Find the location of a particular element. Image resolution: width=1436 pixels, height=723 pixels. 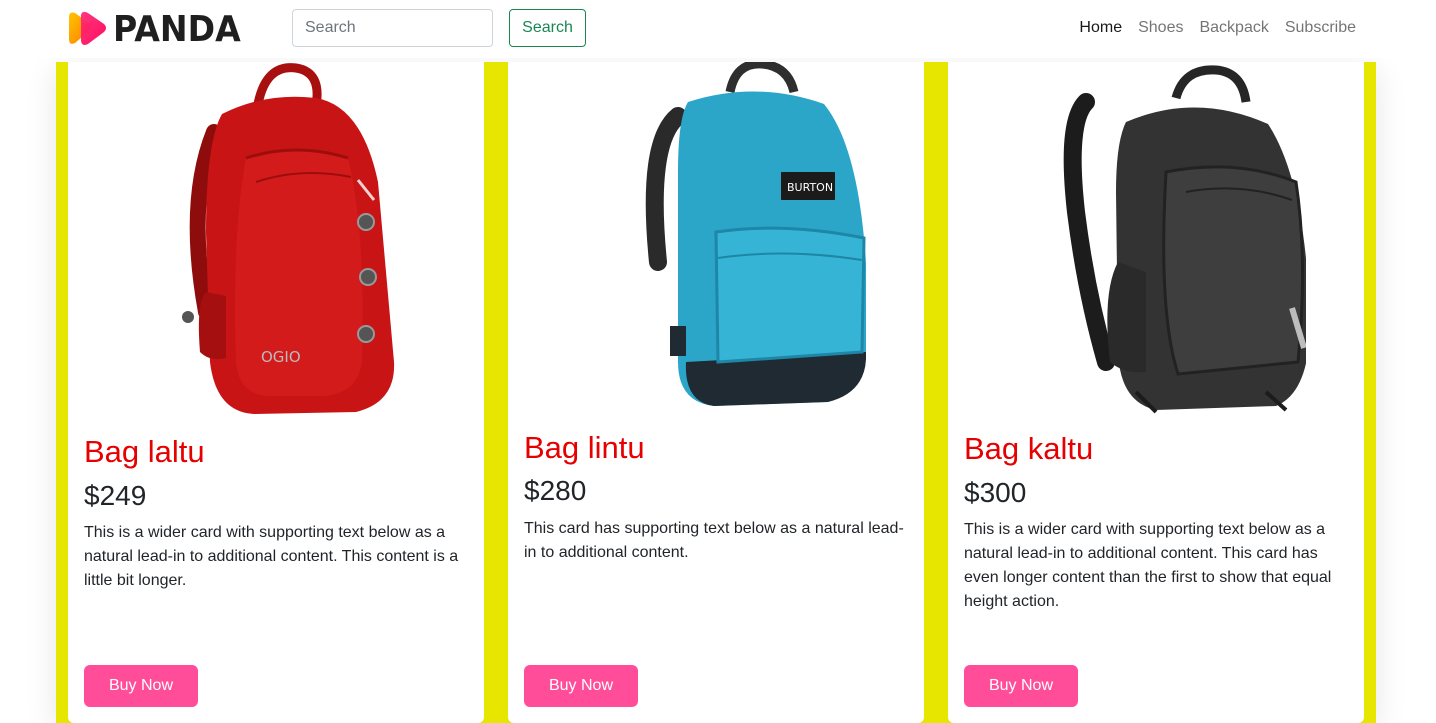

card-price: $280 is located at coordinates (555, 490).